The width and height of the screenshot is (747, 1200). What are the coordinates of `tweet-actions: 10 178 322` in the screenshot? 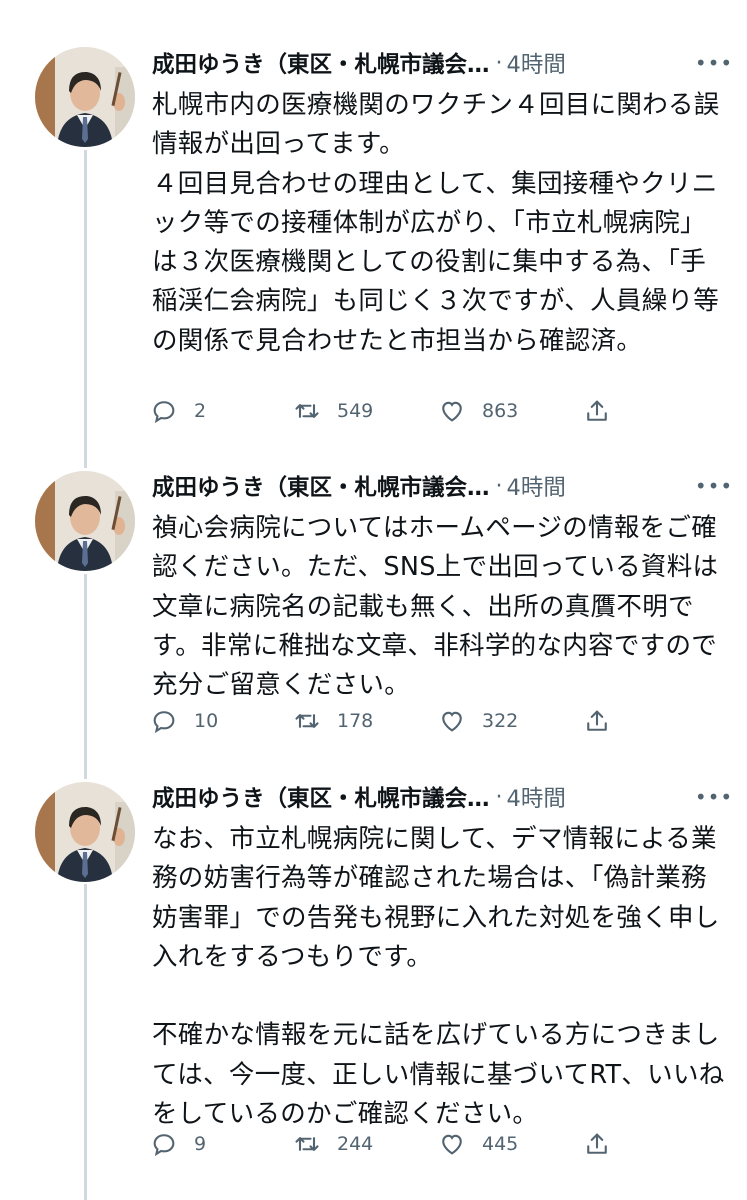 It's located at (390, 721).